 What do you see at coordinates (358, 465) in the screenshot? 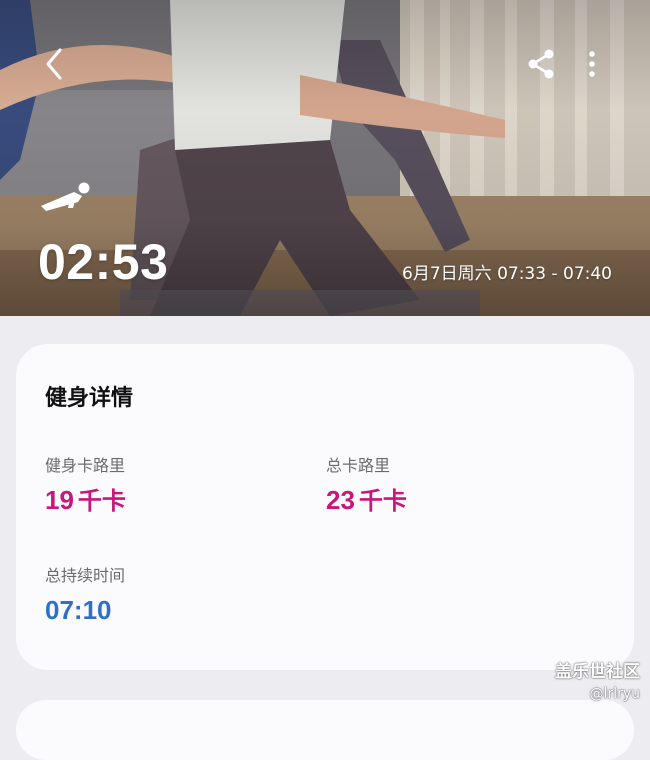
I see `total-calories-label: 总卡路里` at bounding box center [358, 465].